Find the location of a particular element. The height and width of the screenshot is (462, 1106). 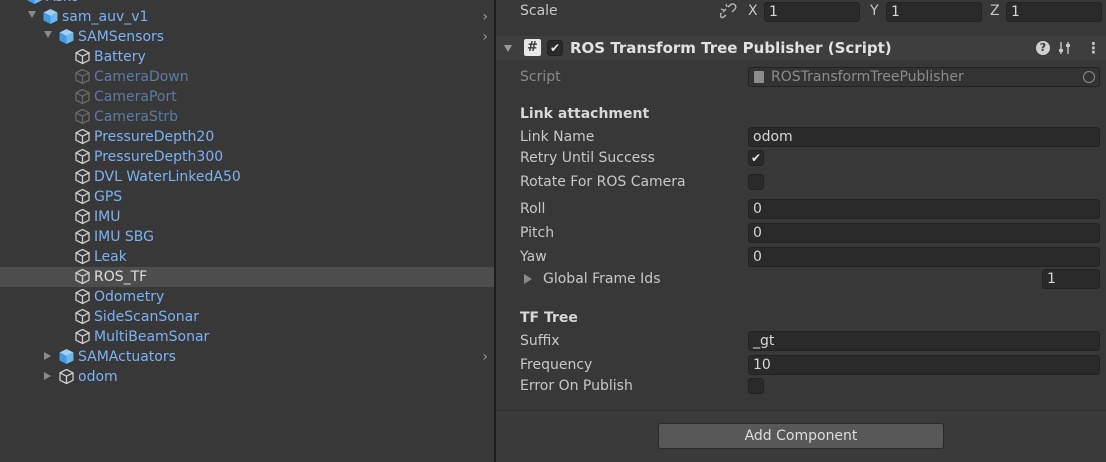

scale-z-field: 1 is located at coordinates (1054, 12).